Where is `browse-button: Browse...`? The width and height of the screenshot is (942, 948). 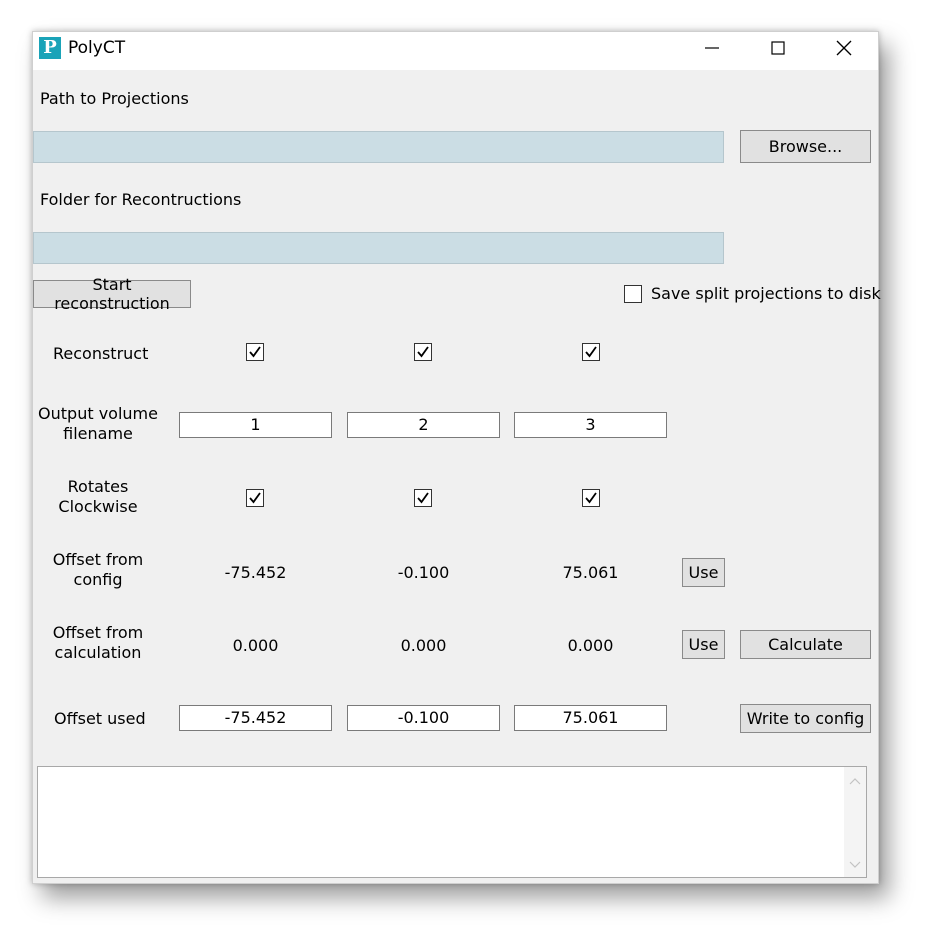
browse-button: Browse... is located at coordinates (805, 146).